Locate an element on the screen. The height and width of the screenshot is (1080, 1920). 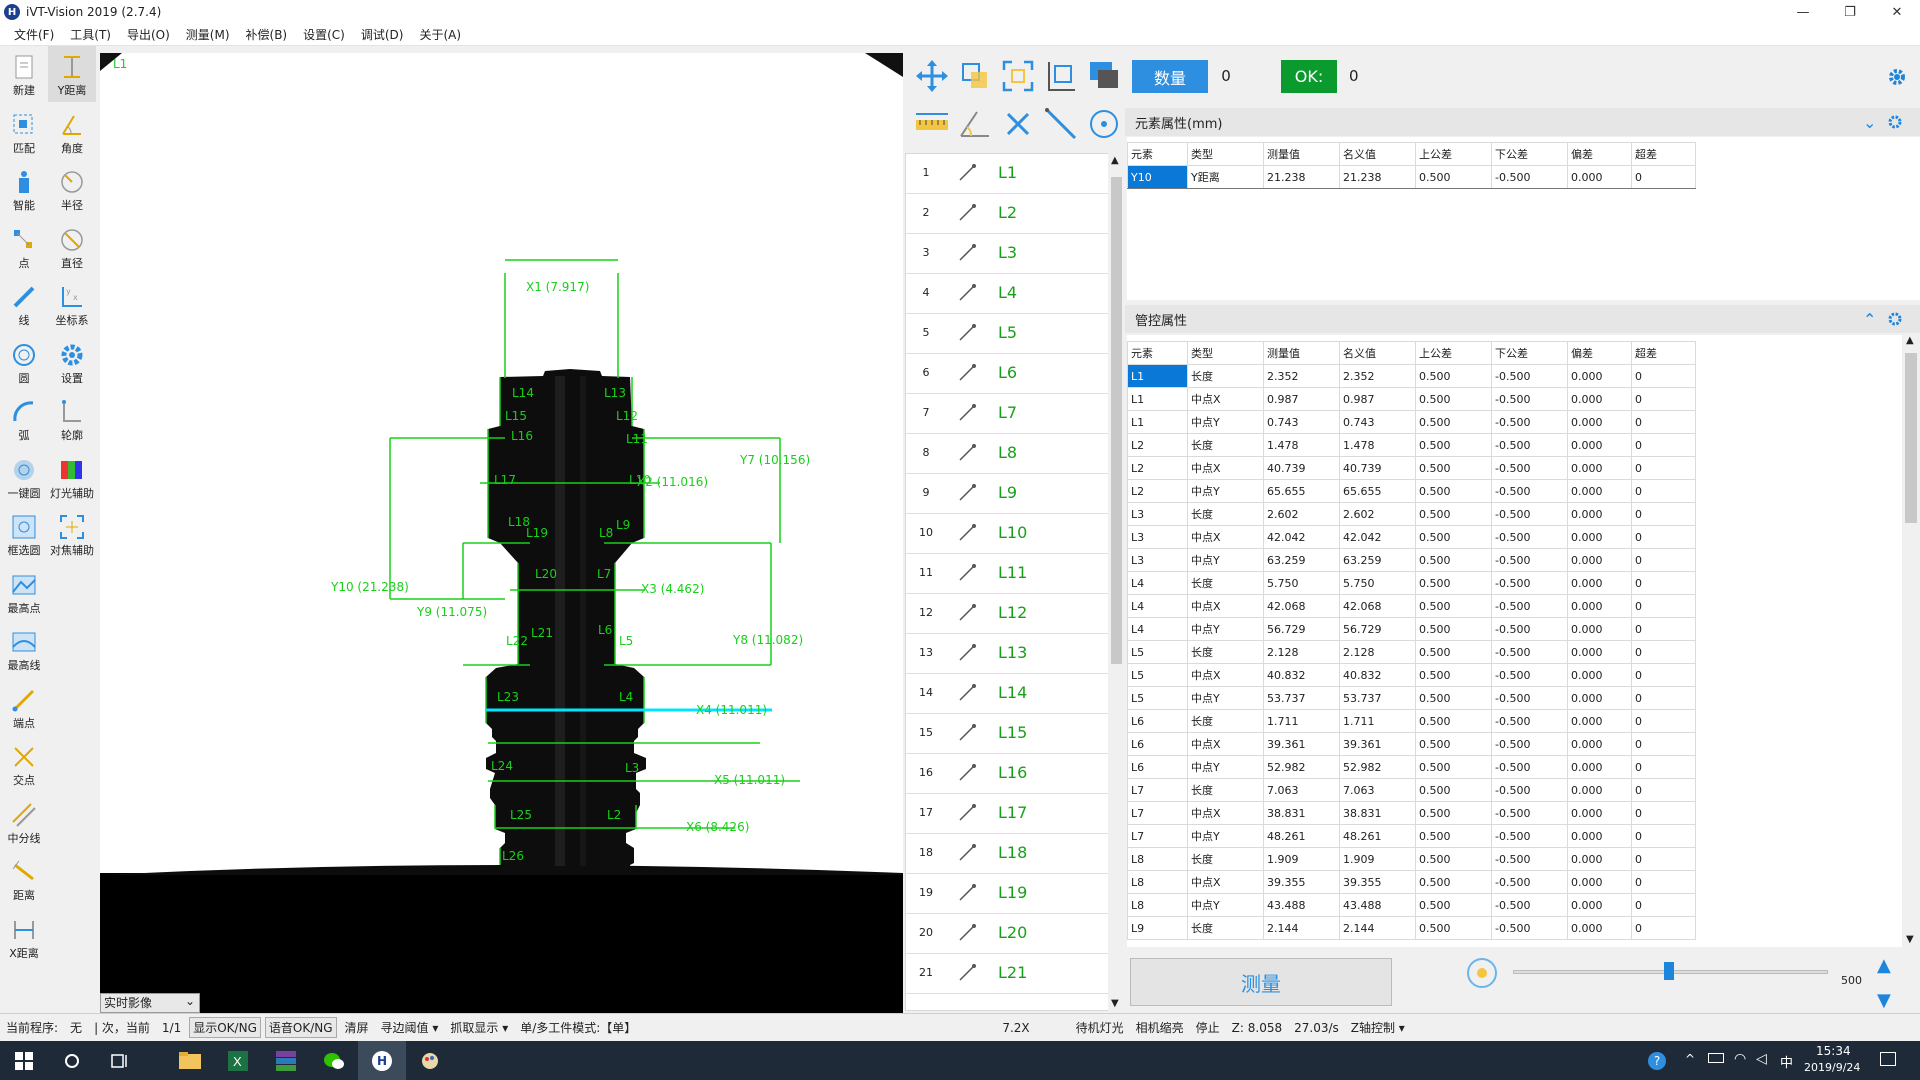
tool-one-click-circle: 一键圆 is located at coordinates (24, 477).